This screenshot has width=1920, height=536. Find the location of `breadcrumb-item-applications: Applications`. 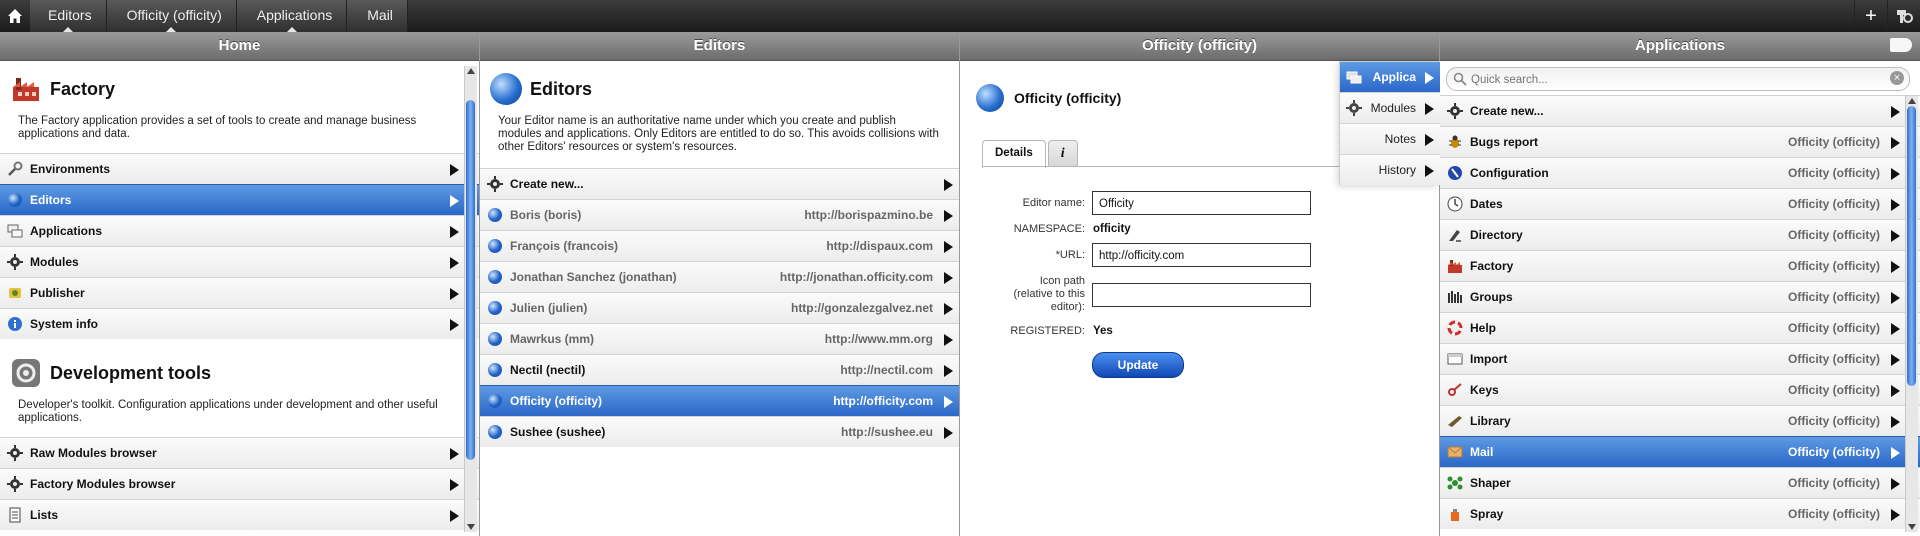

breadcrumb-item-applications: Applications is located at coordinates (292, 16).